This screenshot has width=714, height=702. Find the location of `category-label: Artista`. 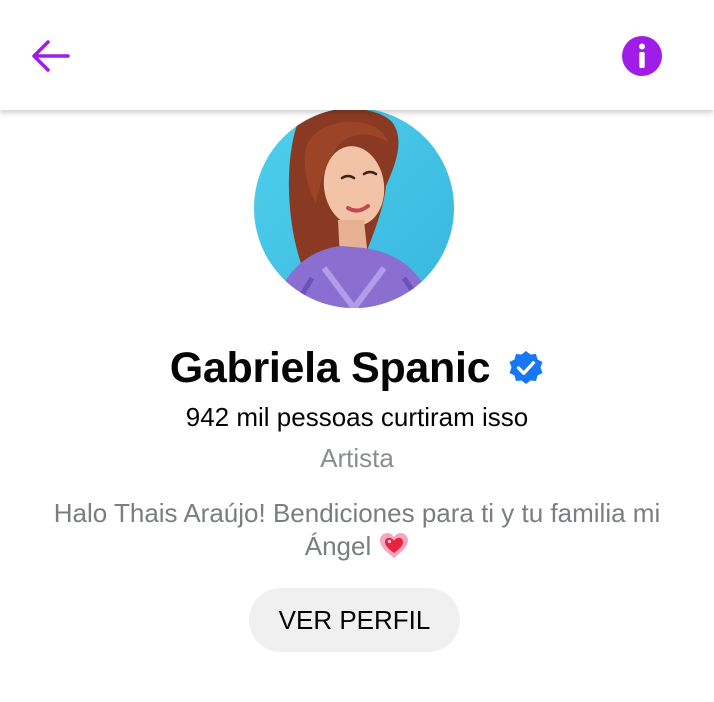

category-label: Artista is located at coordinates (357, 458).